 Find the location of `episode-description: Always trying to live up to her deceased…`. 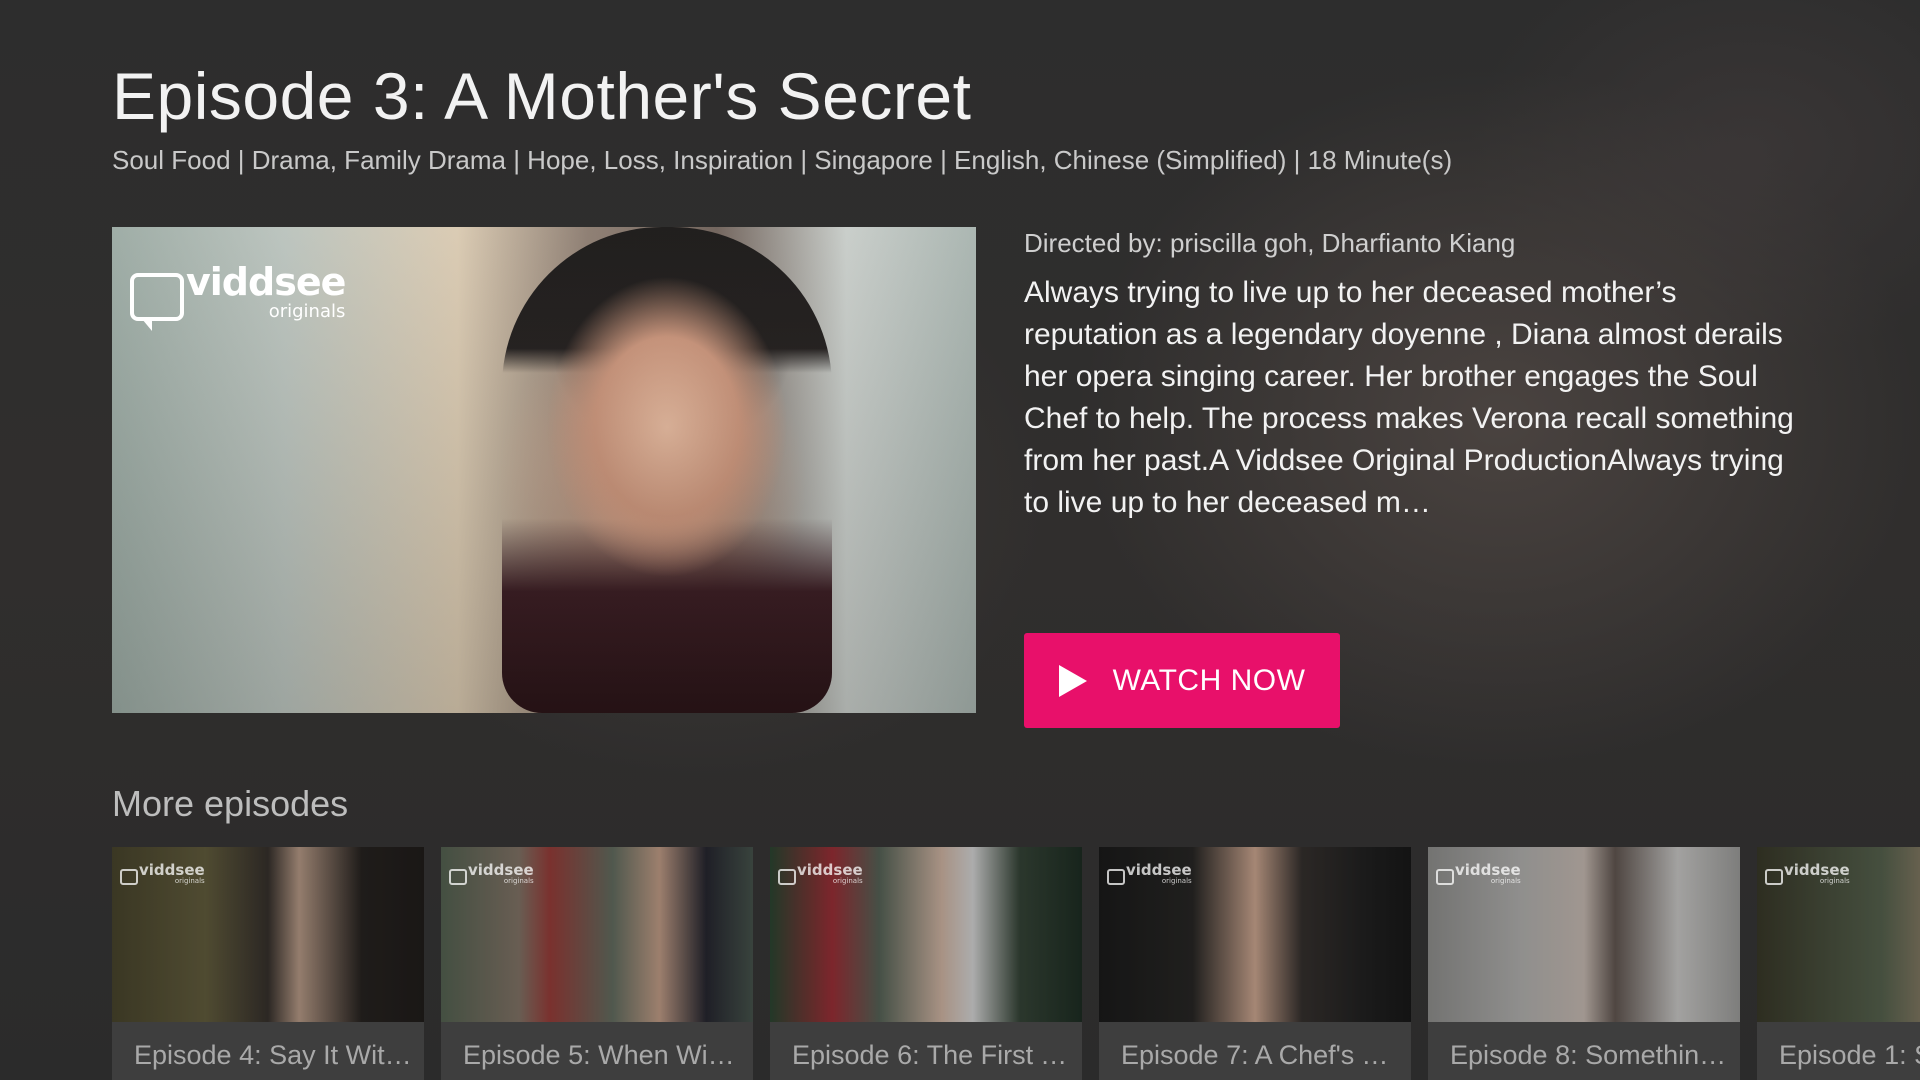

episode-description: Always trying to live up to her deceased… is located at coordinates (1409, 397).